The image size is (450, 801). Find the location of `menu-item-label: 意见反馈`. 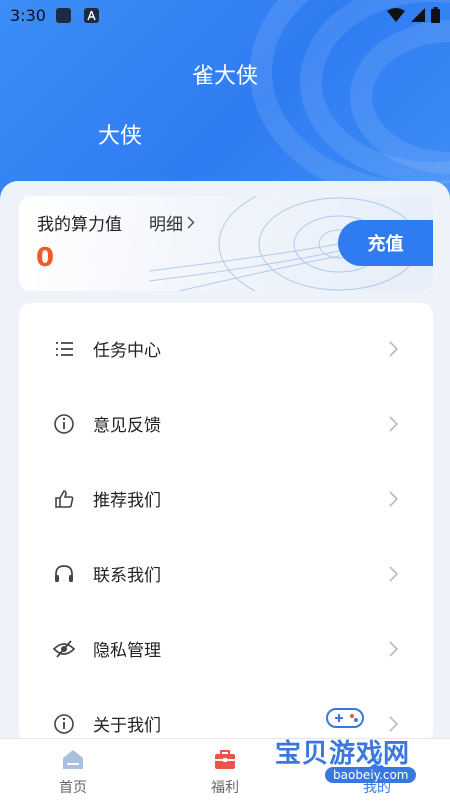

menu-item-label: 意见反馈 is located at coordinates (127, 426).